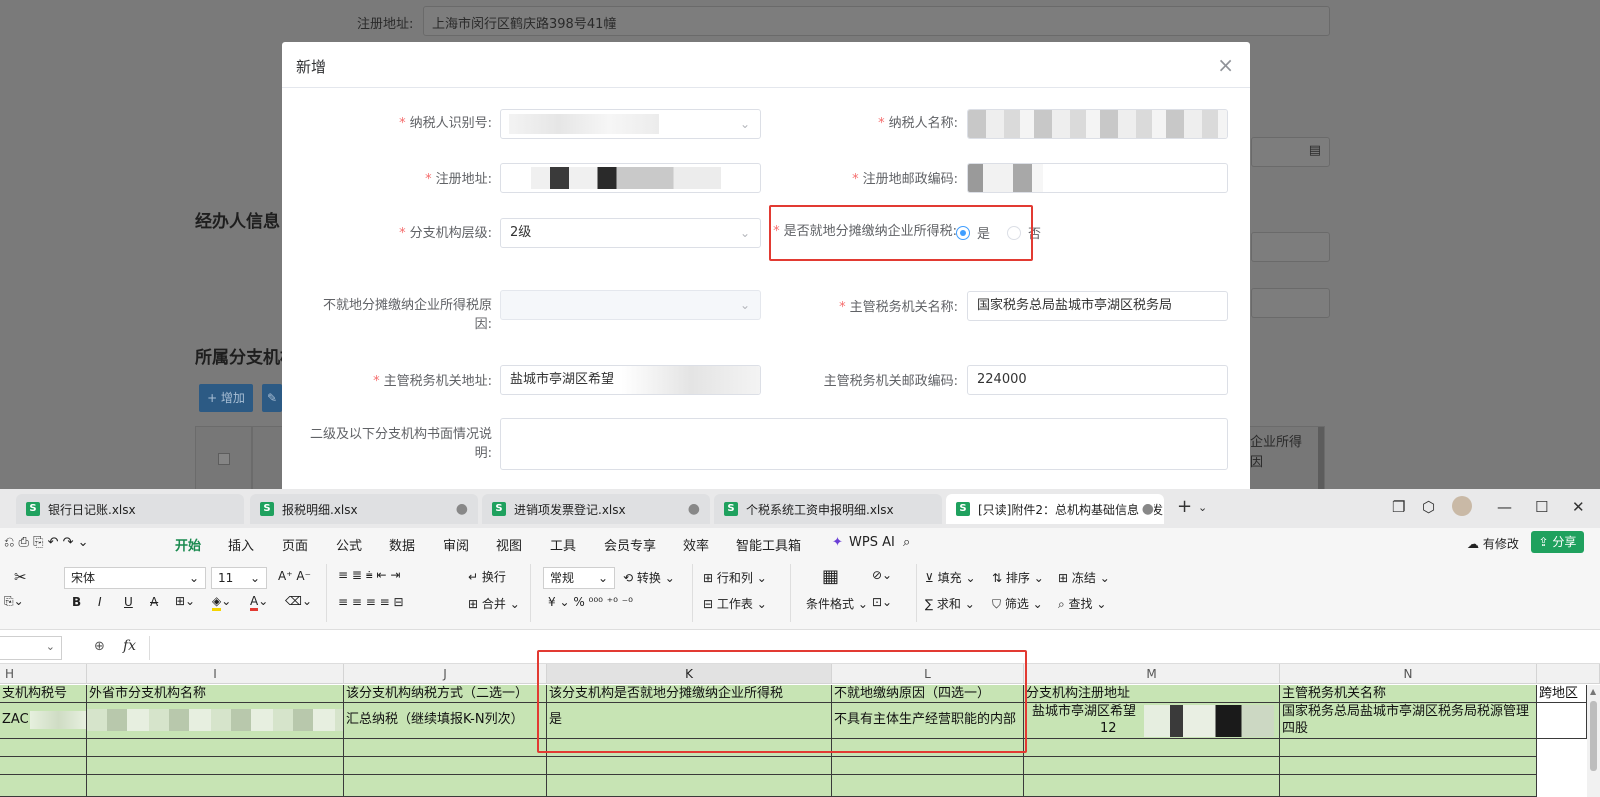  I want to click on cell-h-data: ZAC, so click(43, 721).